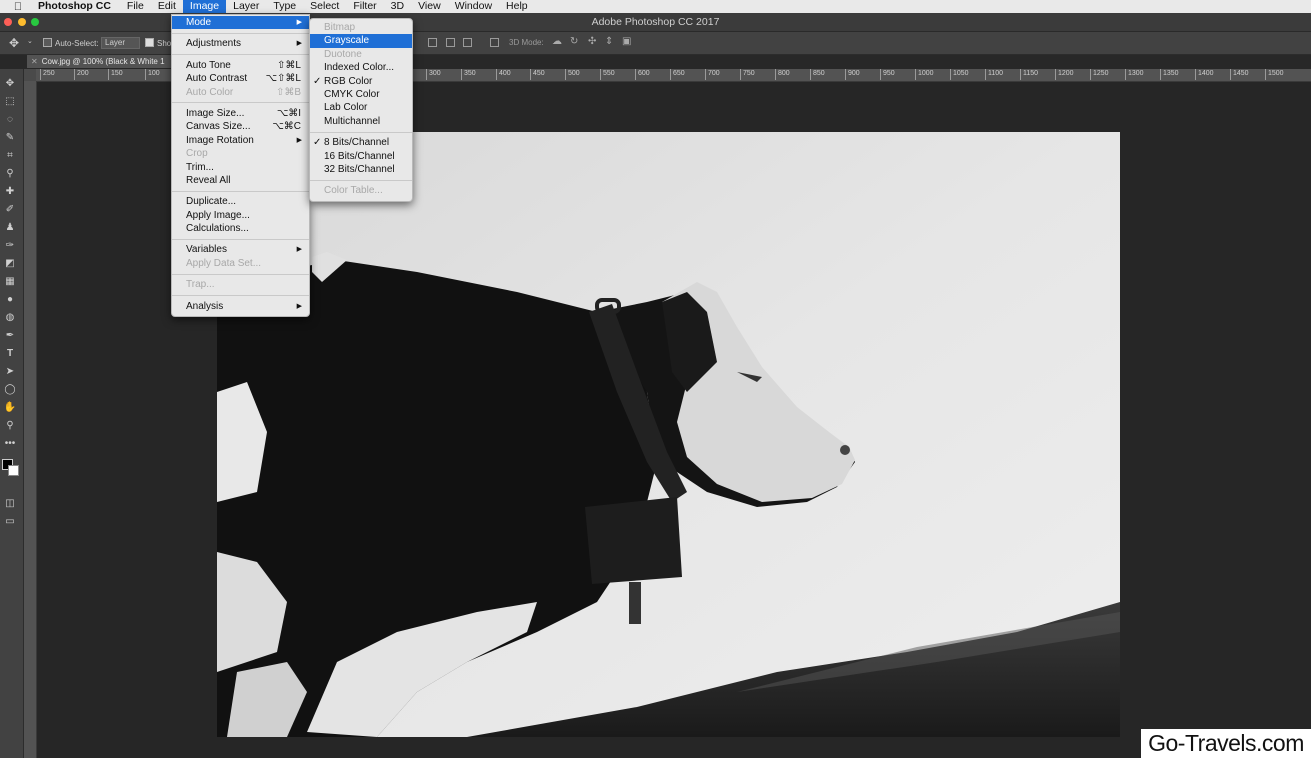 The image size is (1311, 758). What do you see at coordinates (609, 41) in the screenshot?
I see `3d-slide-icon: ⇕` at bounding box center [609, 41].